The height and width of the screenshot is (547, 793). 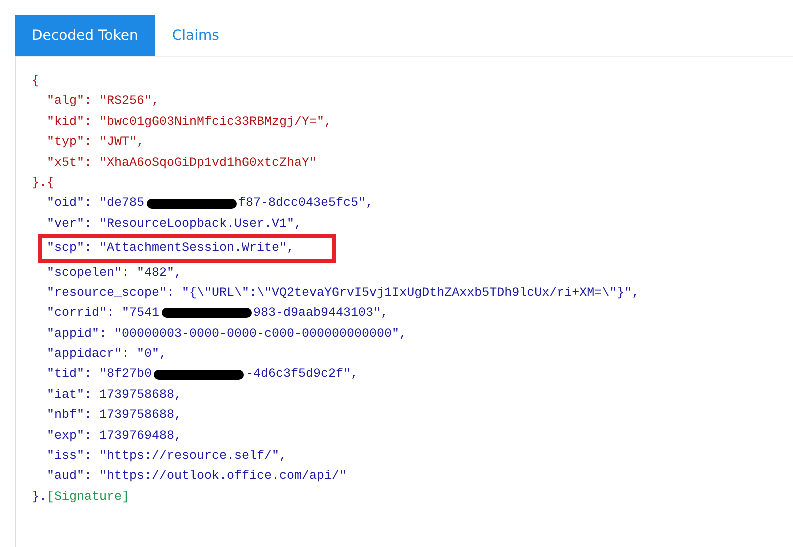 What do you see at coordinates (69, 476) in the screenshot?
I see `json-key: "aud":` at bounding box center [69, 476].